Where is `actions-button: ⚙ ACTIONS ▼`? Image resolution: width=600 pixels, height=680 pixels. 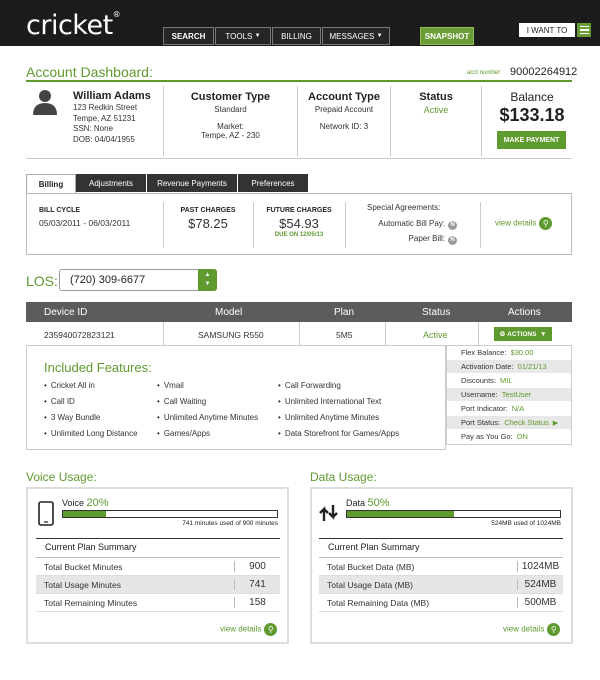
actions-button: ⚙ ACTIONS ▼ is located at coordinates (523, 334).